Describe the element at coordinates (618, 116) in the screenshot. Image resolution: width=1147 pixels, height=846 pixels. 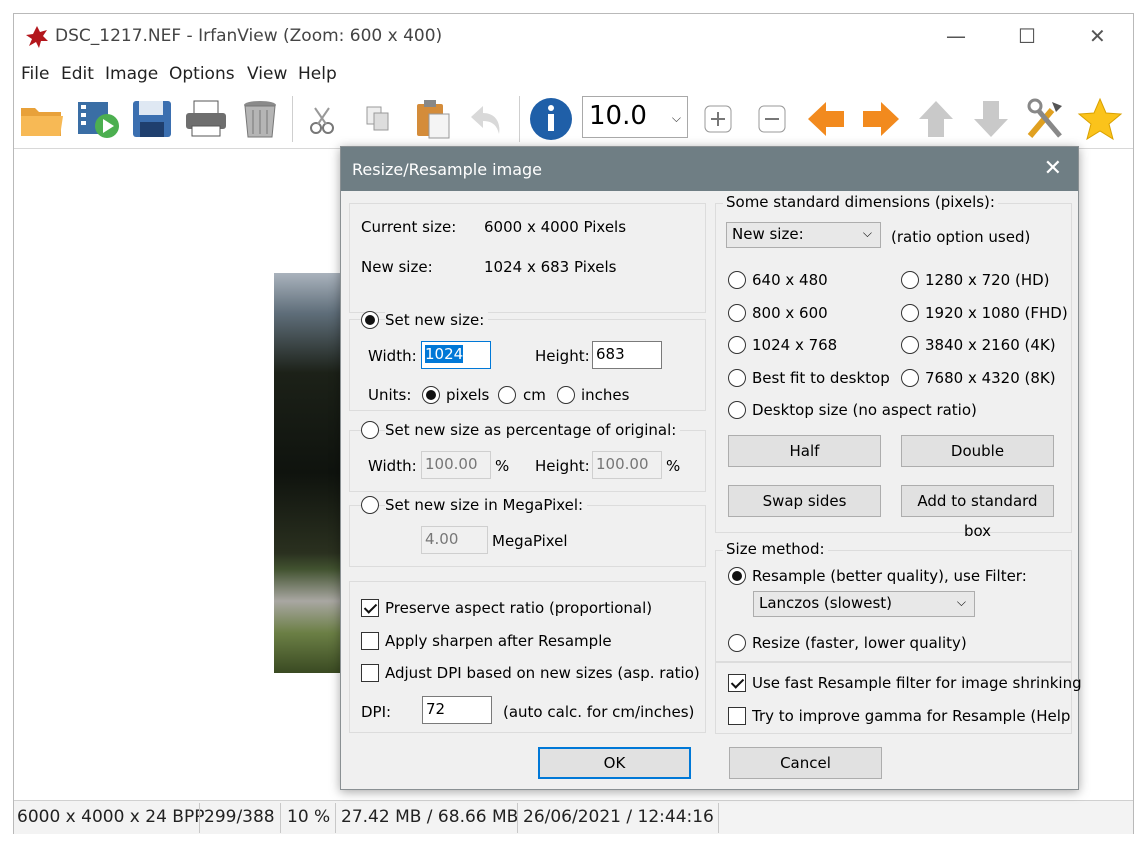
I see `zoom-value: 10.0` at that location.